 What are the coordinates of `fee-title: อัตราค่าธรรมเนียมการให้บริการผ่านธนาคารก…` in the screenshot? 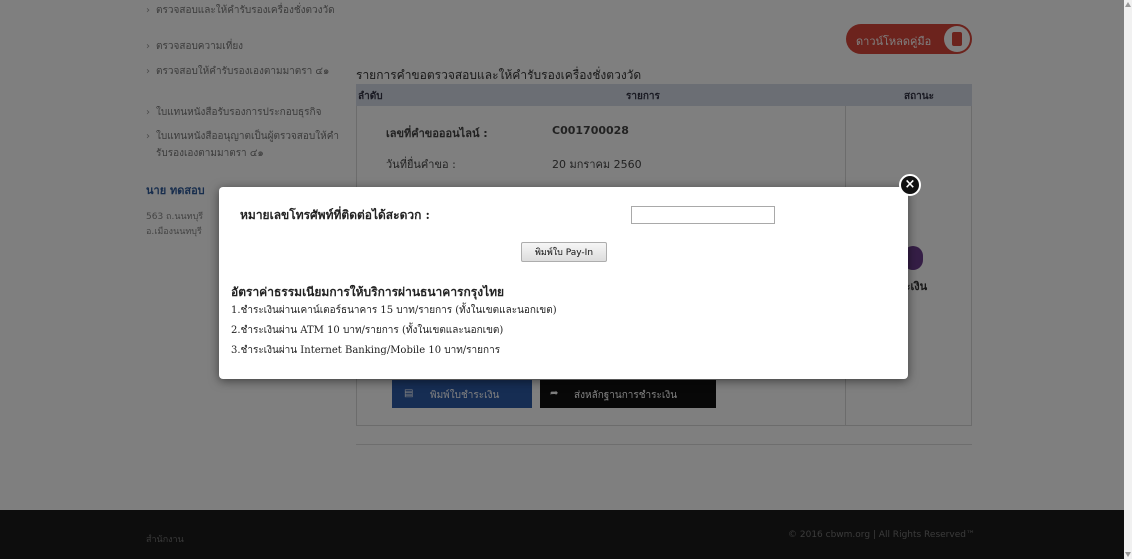 It's located at (368, 292).